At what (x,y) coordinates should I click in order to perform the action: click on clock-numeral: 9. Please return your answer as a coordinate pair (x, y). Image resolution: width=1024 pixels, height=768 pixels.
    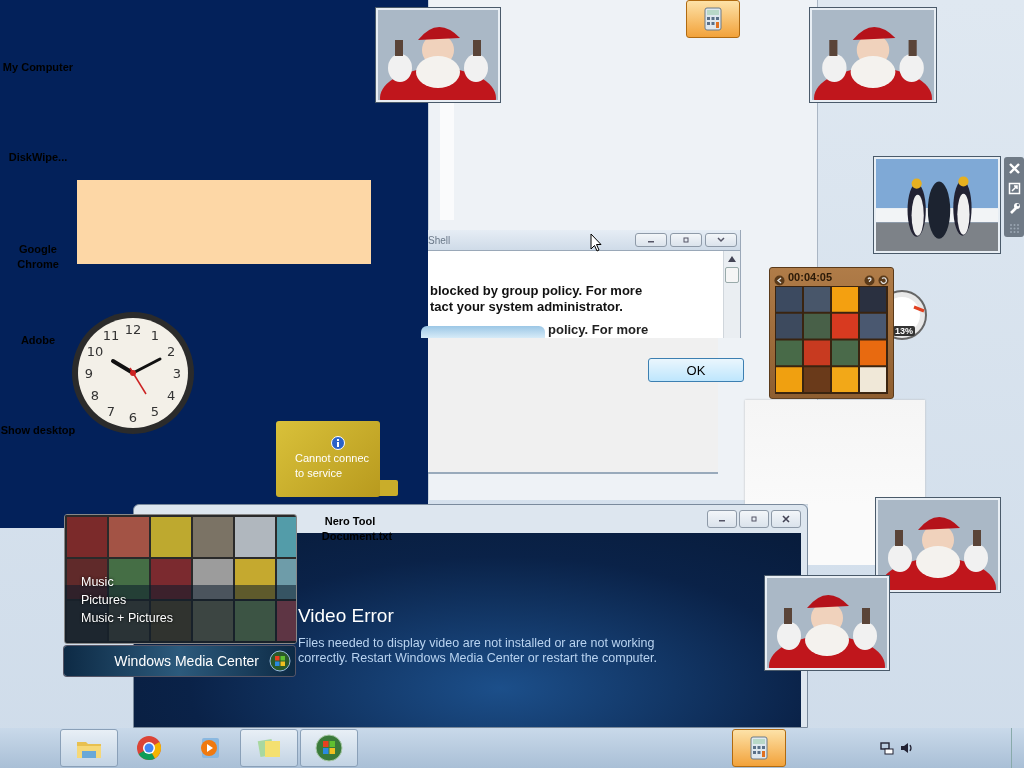
    Looking at the image, I should click on (89, 373).